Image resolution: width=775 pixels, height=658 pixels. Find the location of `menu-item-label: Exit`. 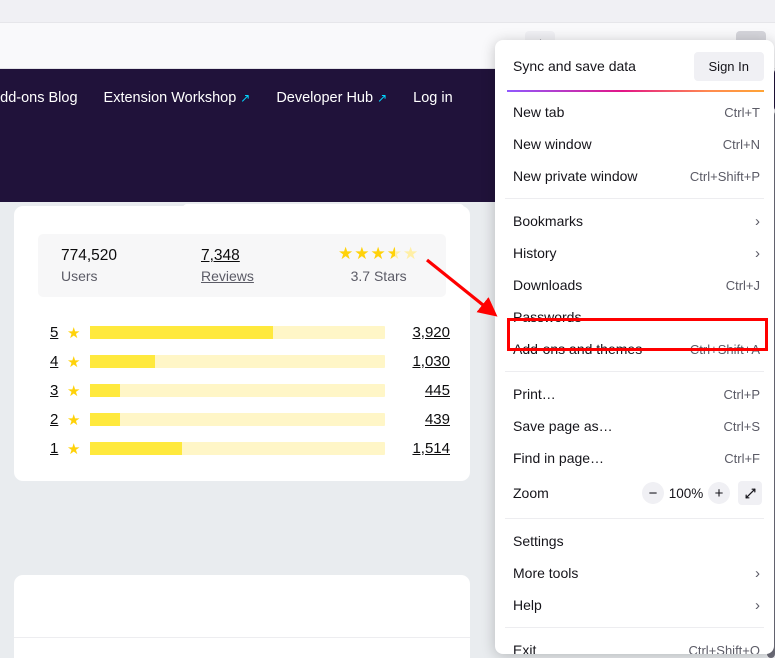

menu-item-label: Exit is located at coordinates (525, 648).